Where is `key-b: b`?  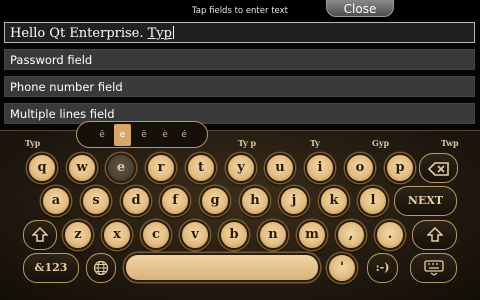
key-b: b is located at coordinates (234, 235).